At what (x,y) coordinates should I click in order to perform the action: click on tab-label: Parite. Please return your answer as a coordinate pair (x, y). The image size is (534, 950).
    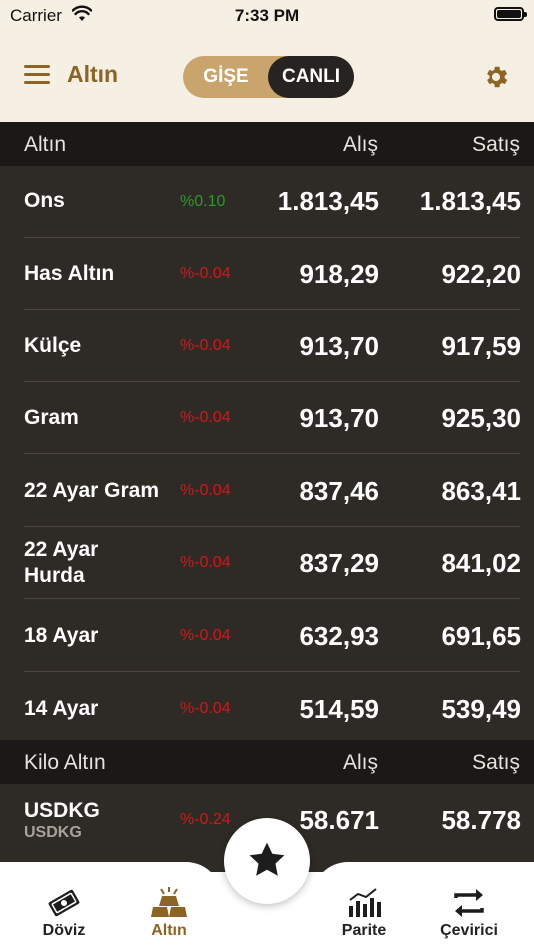
    Looking at the image, I should click on (364, 930).